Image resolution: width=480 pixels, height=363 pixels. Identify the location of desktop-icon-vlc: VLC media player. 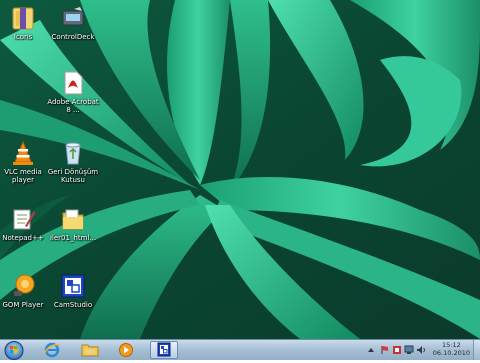
(25, 162).